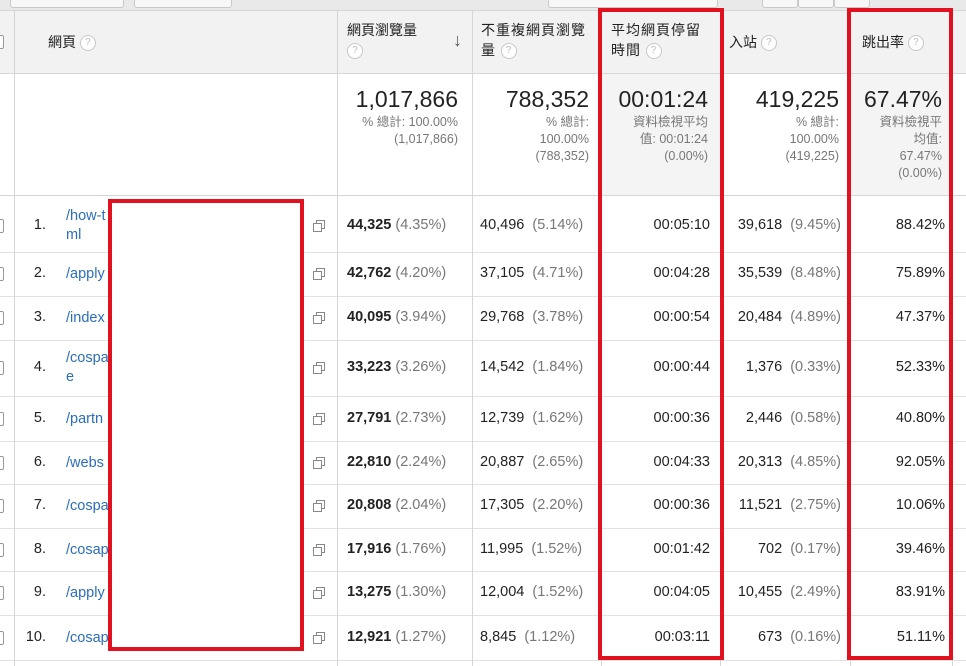 The image size is (966, 666). What do you see at coordinates (397, 636) in the screenshot?
I see `pageviews-cell: 12,921 (1.27%)` at bounding box center [397, 636].